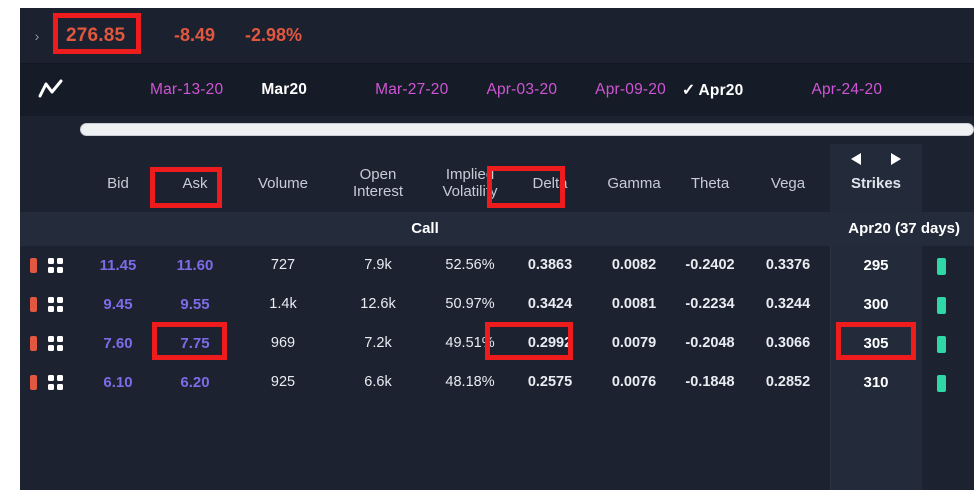 The image size is (974, 504). Describe the element at coordinates (876, 343) in the screenshot. I see `cell-strike: 305` at that location.